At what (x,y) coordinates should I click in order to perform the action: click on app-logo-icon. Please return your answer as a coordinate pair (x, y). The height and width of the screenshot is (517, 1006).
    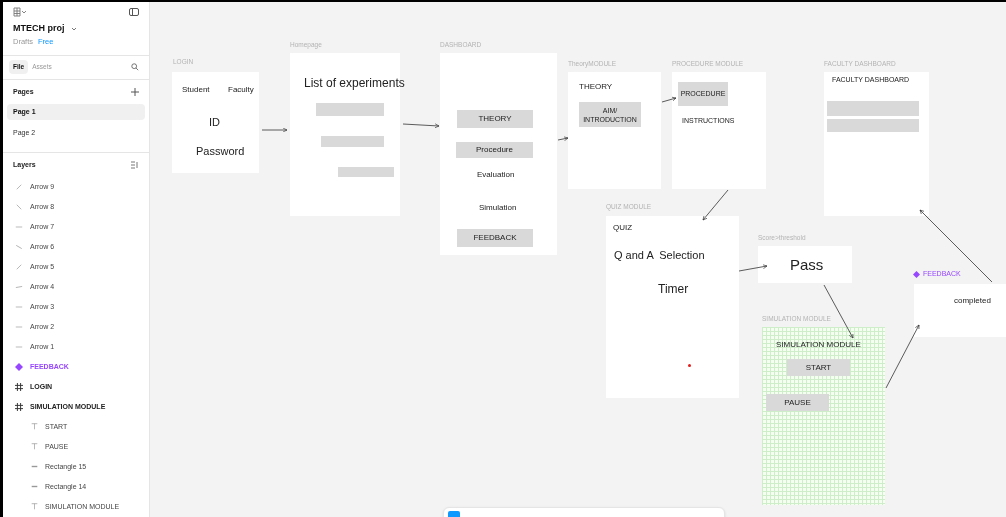
    Looking at the image, I should click on (20, 12).